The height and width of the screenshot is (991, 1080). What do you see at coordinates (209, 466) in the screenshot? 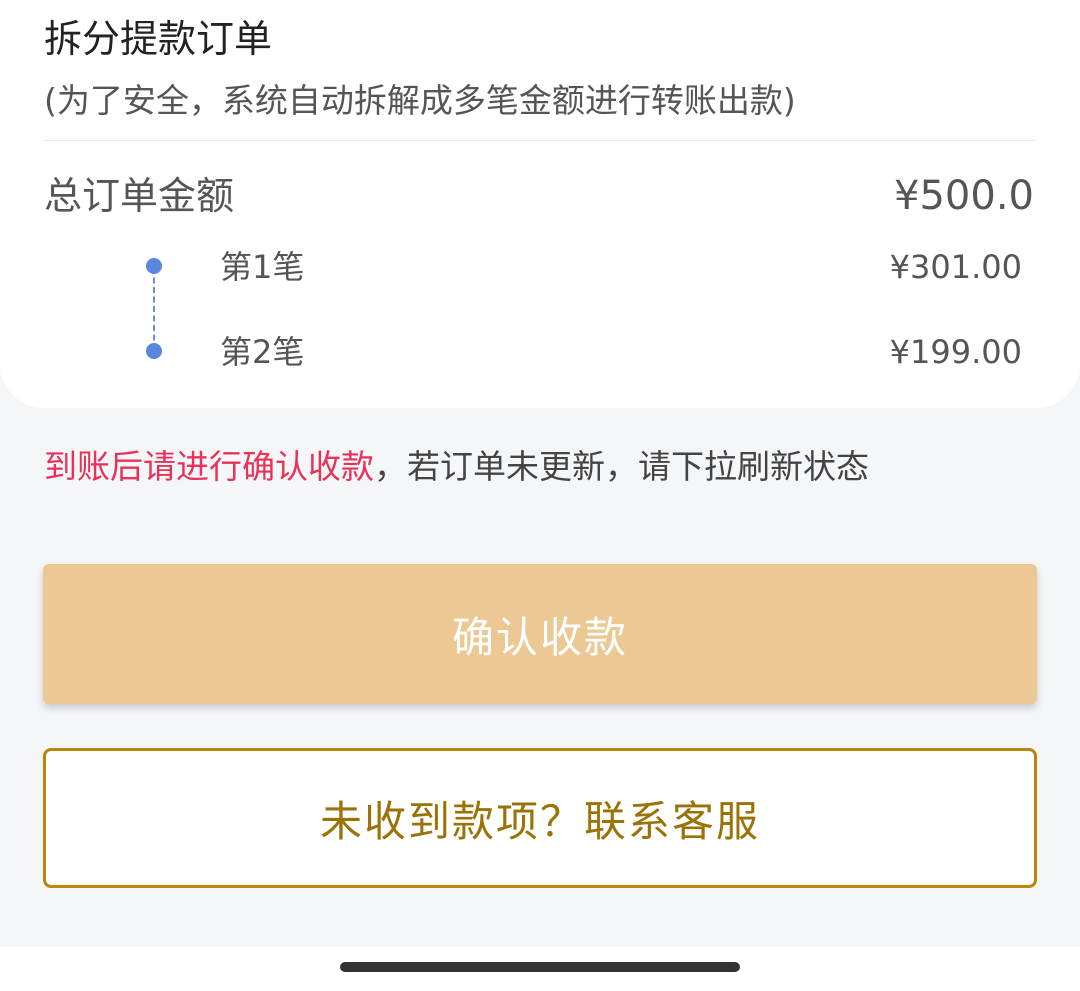
I see `notice-highlight: 到账后请进行确认收款` at bounding box center [209, 466].